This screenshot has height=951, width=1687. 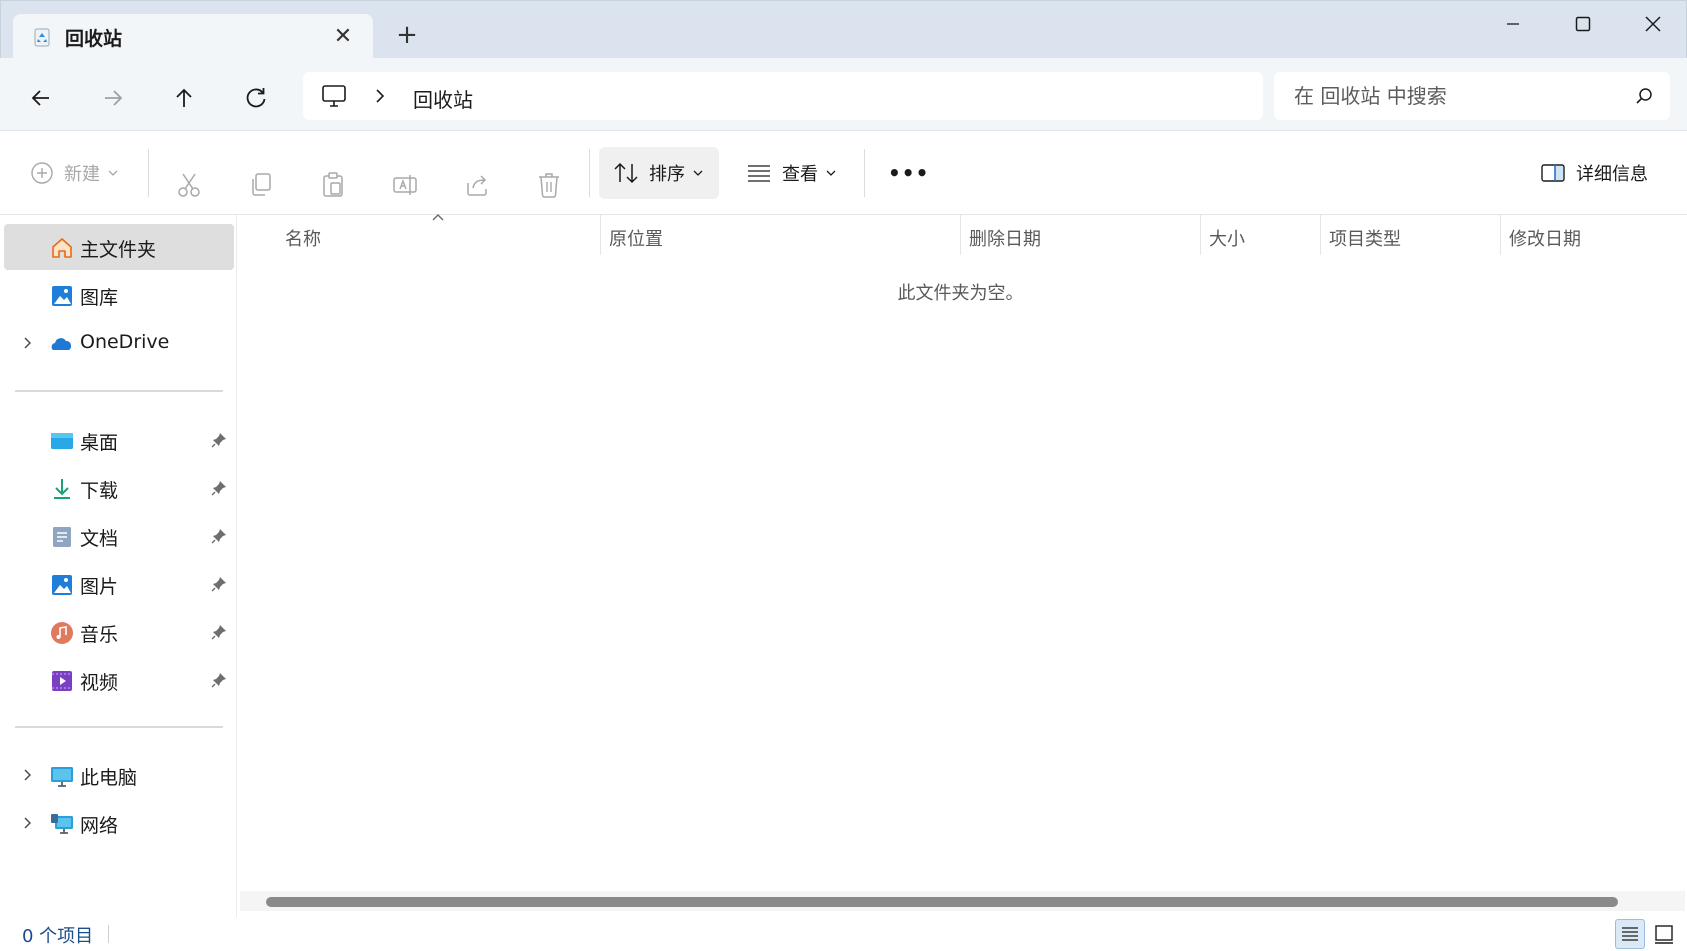 I want to click on new-button: 新建, so click(x=75, y=173).